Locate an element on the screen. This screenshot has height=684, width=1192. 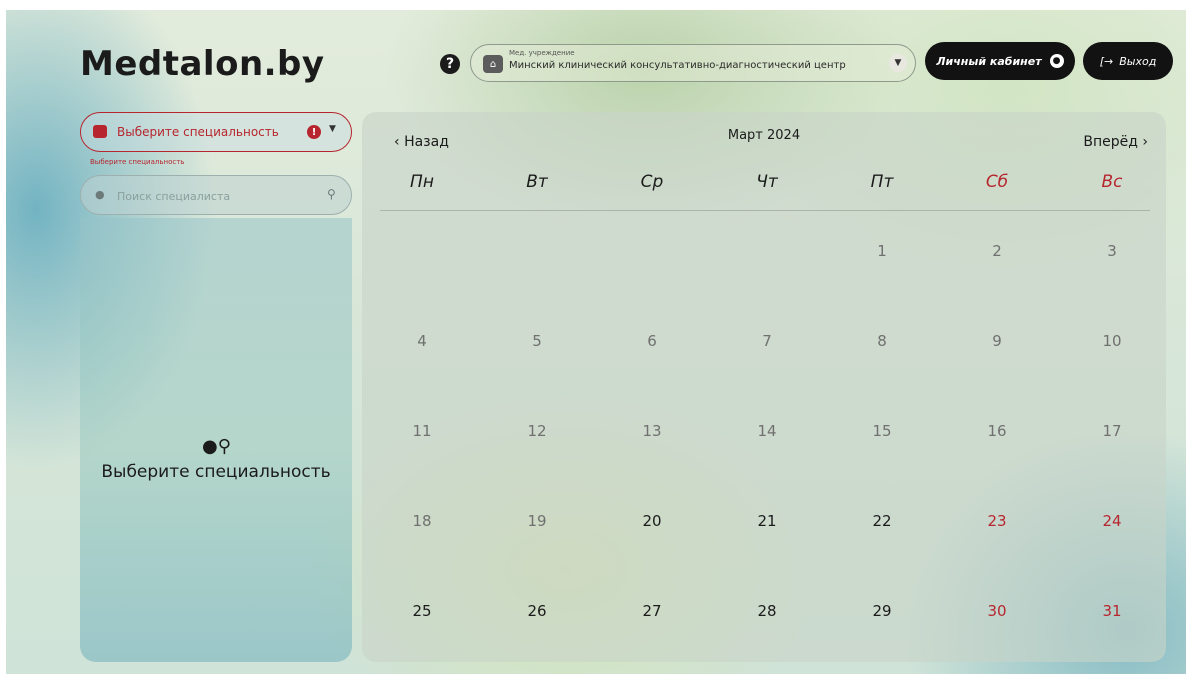
calendar-day: 24 is located at coordinates (1112, 521).